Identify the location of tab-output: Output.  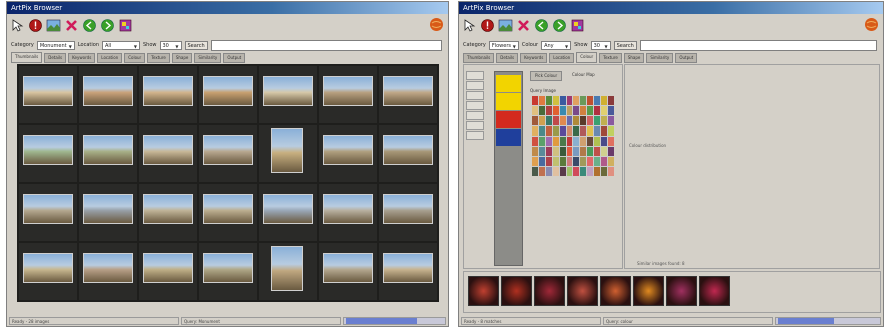
(686, 58).